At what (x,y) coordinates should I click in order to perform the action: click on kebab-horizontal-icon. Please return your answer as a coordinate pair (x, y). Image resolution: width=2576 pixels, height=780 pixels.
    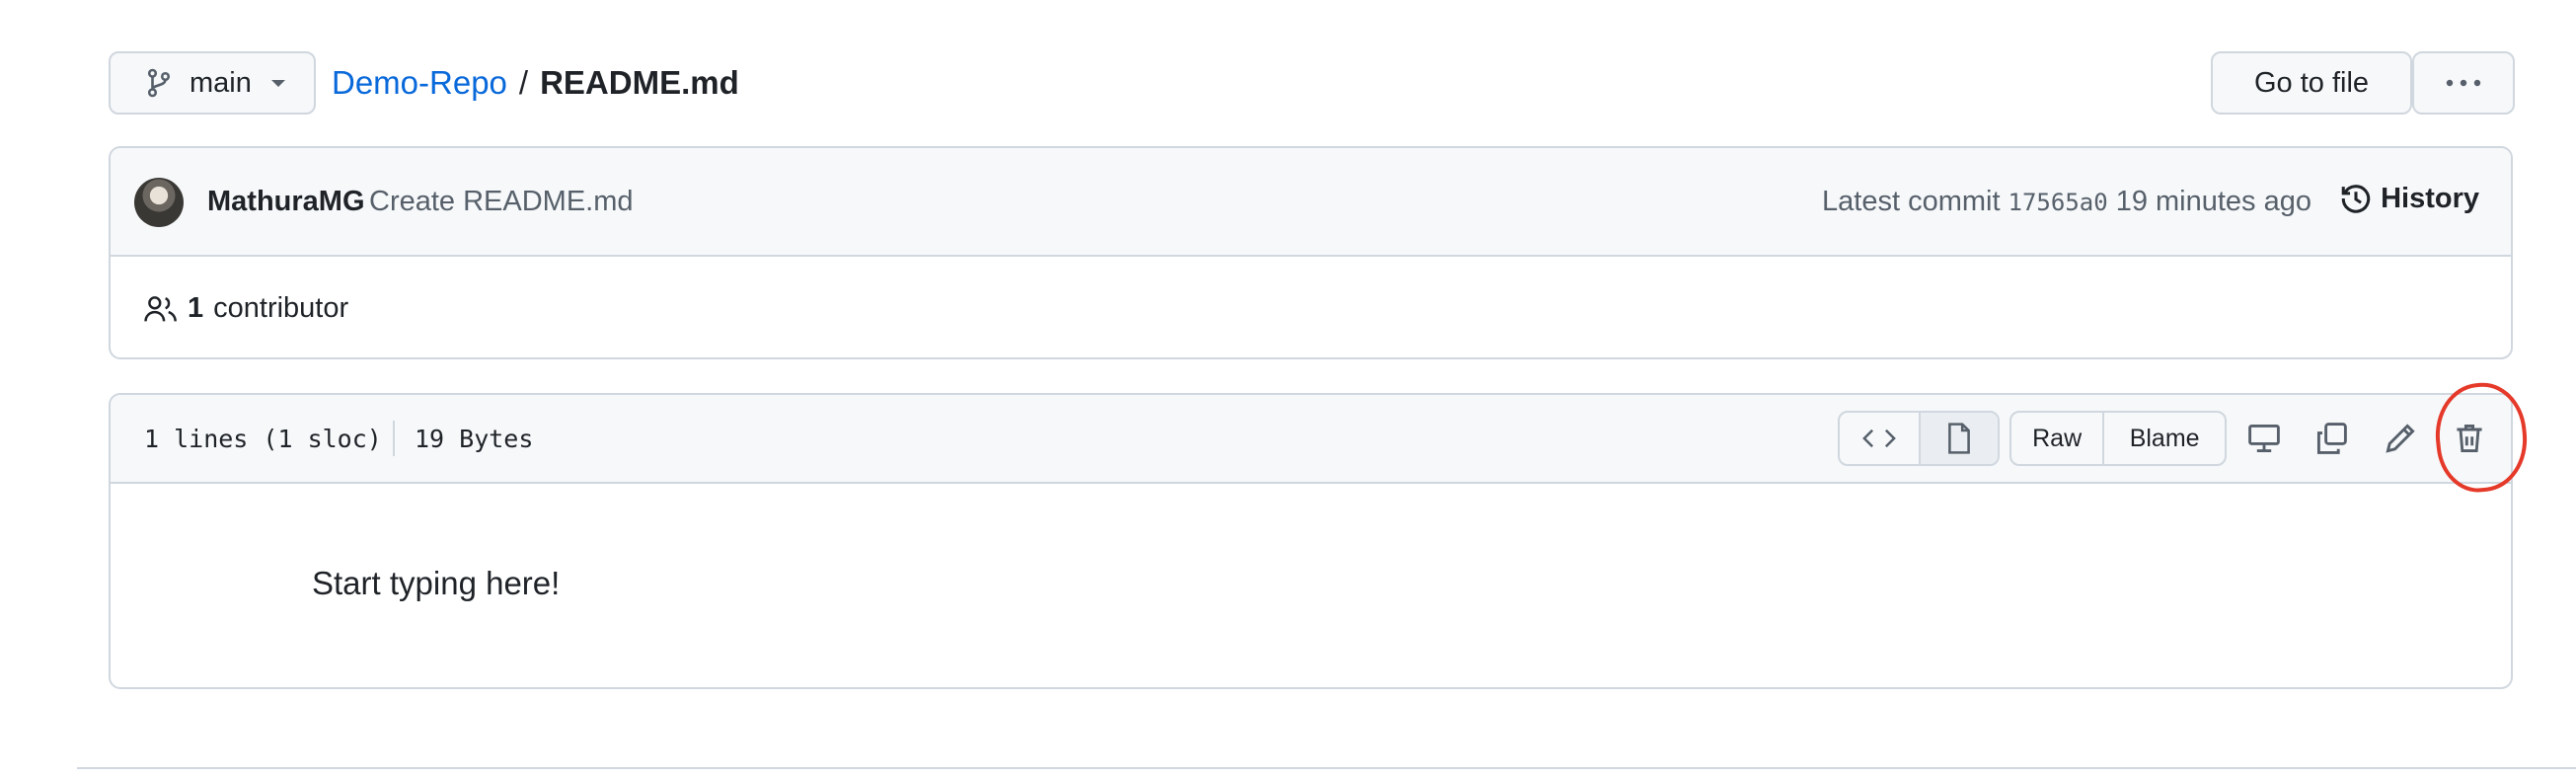
    Looking at the image, I should click on (2463, 83).